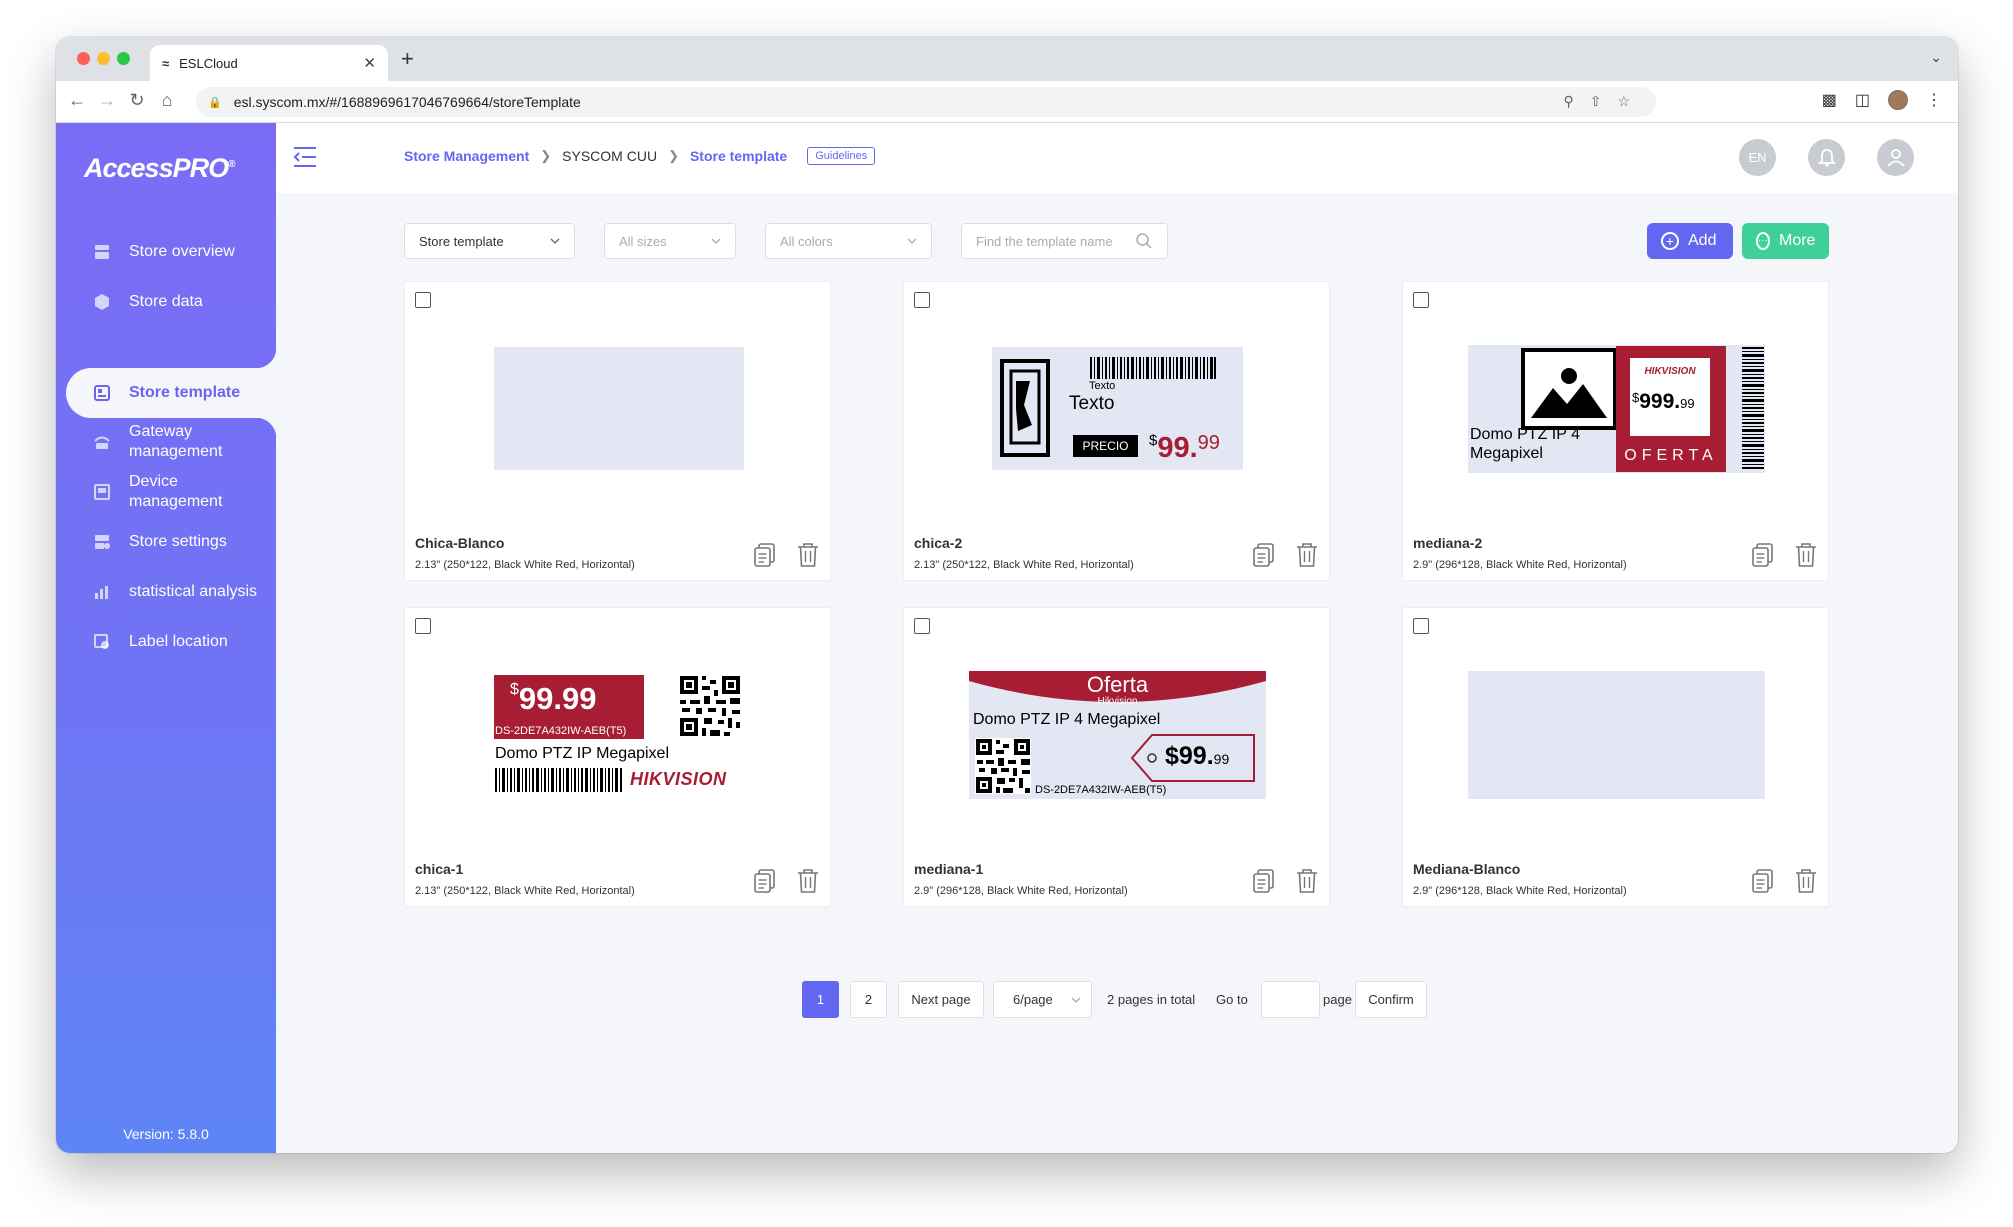 The image size is (2013, 1227). What do you see at coordinates (1757, 157) in the screenshot?
I see `language-button: EN` at bounding box center [1757, 157].